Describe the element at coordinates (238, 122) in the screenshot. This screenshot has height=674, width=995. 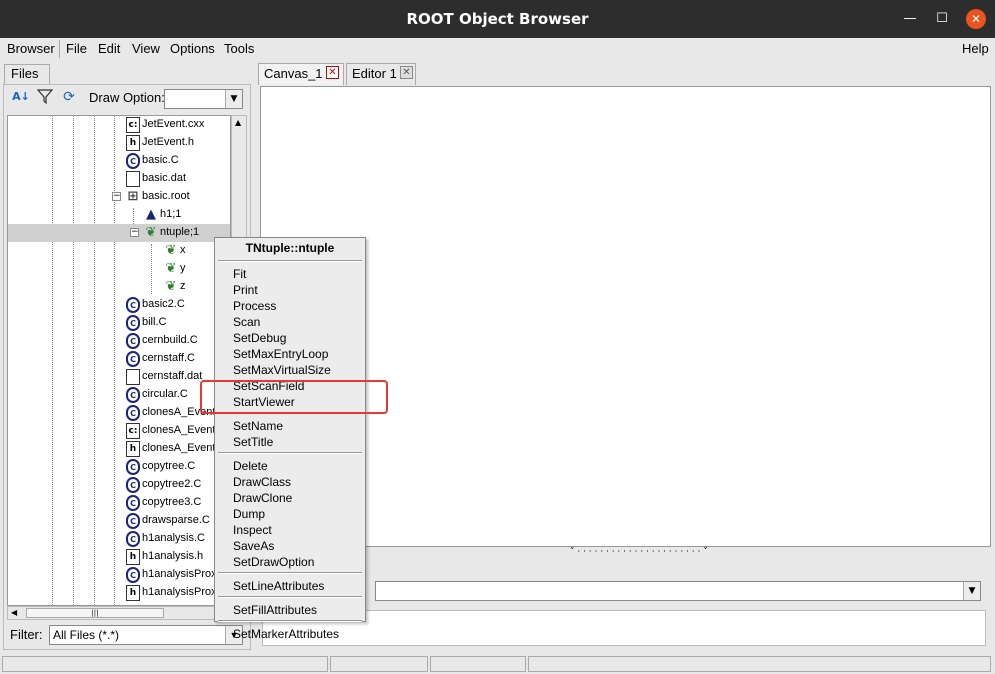
I see `scroll-up-icon: ▲` at that location.